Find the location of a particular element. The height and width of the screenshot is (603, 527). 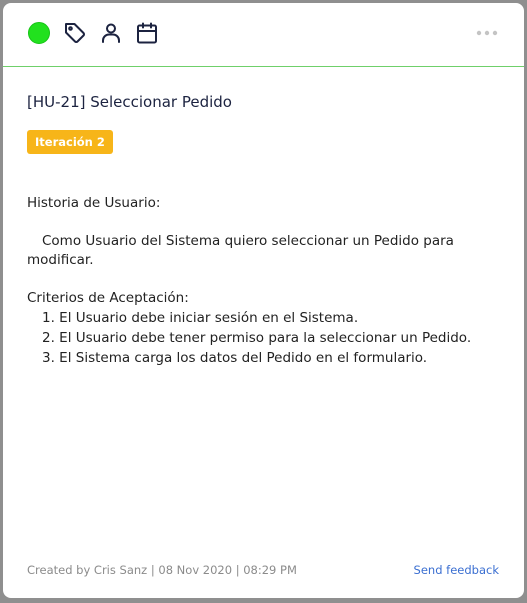

card-toolbar is located at coordinates (263, 35).